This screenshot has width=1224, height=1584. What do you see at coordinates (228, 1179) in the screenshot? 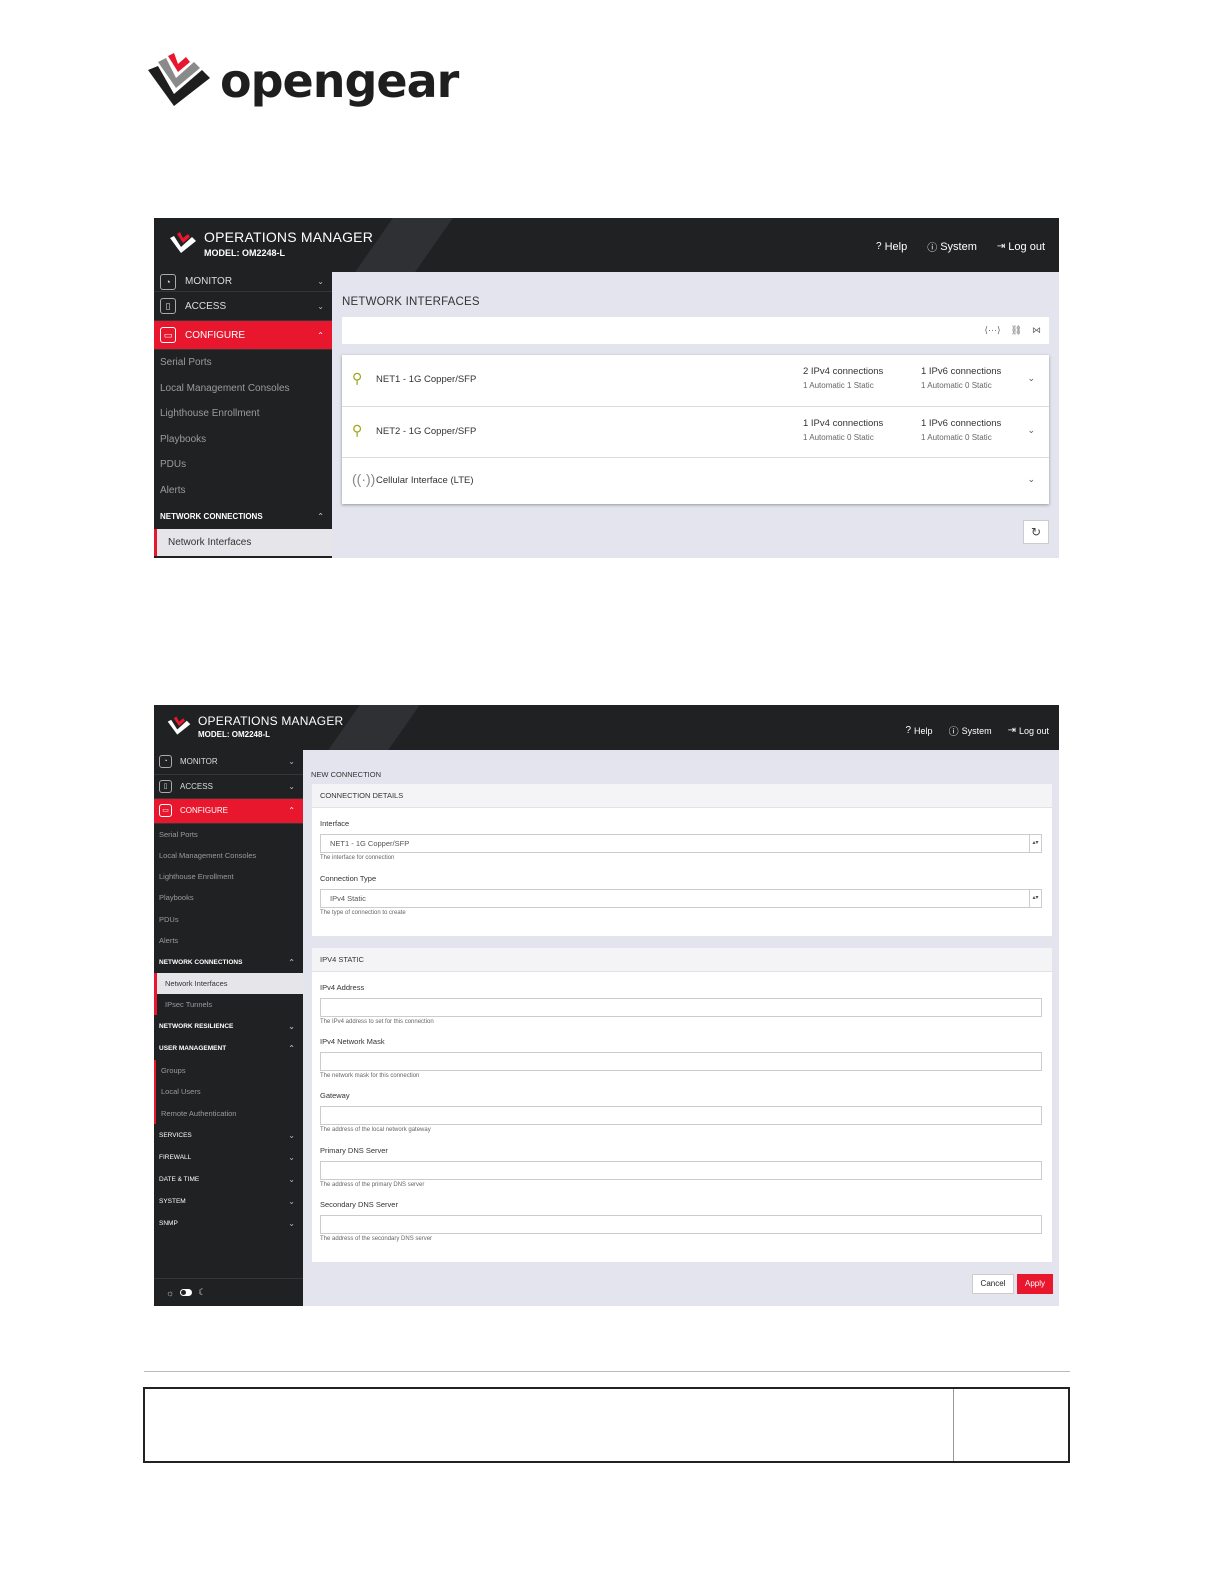
I see `sidebar-date-time: DATE & TIME ⌄` at bounding box center [228, 1179].